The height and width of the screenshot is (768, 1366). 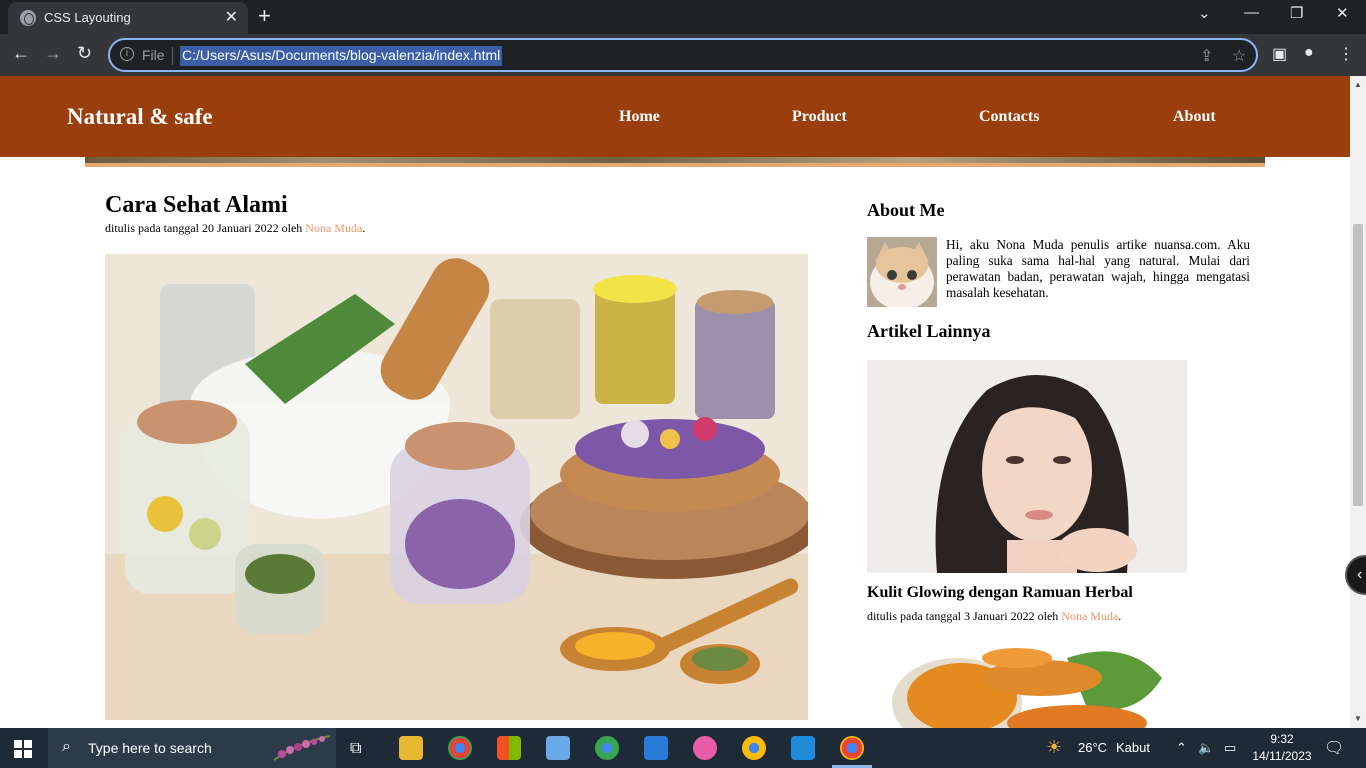 What do you see at coordinates (705, 748) in the screenshot?
I see `heart-app-icon` at bounding box center [705, 748].